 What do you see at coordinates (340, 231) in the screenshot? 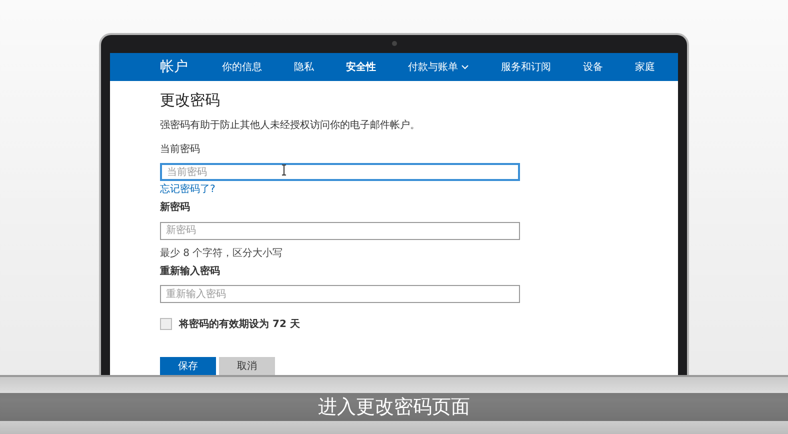
I see `password-field: 新密码` at bounding box center [340, 231].